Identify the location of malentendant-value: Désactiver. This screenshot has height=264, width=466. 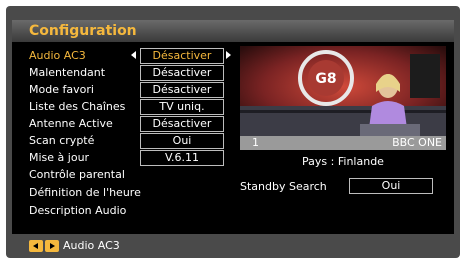
(182, 73).